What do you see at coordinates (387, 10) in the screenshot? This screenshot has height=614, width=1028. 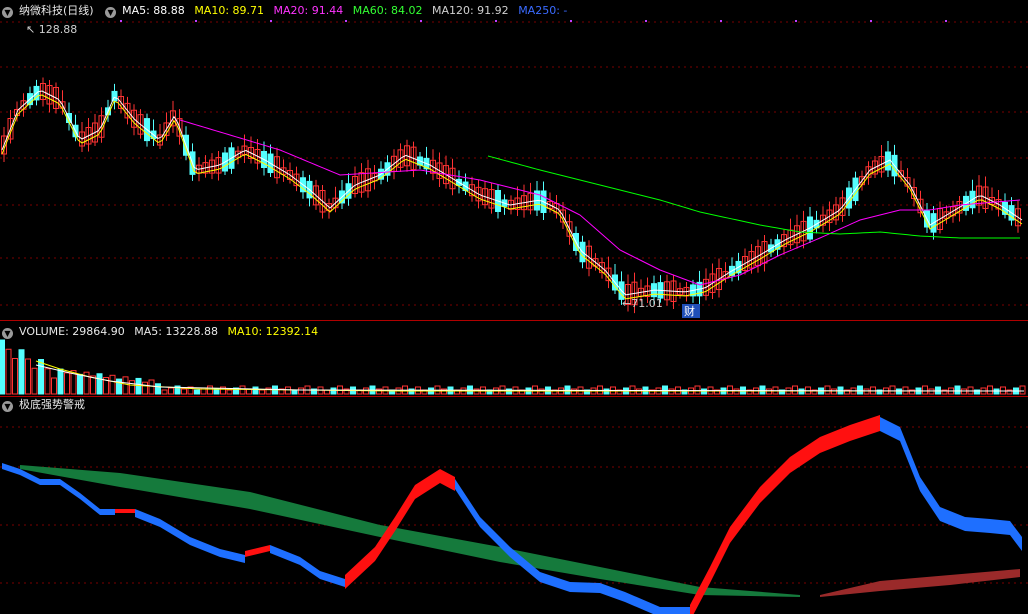 I see `ma60-value: MA60: 84.02` at bounding box center [387, 10].